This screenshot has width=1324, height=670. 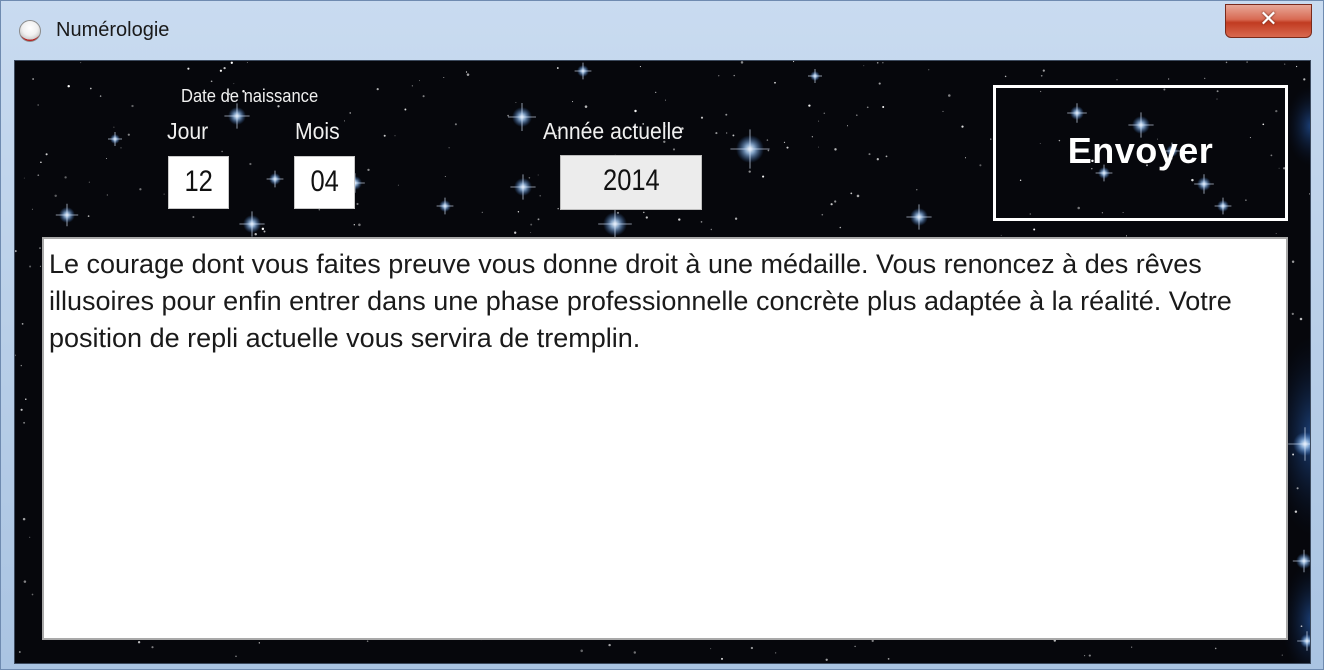 I want to click on app-icon, so click(x=30, y=31).